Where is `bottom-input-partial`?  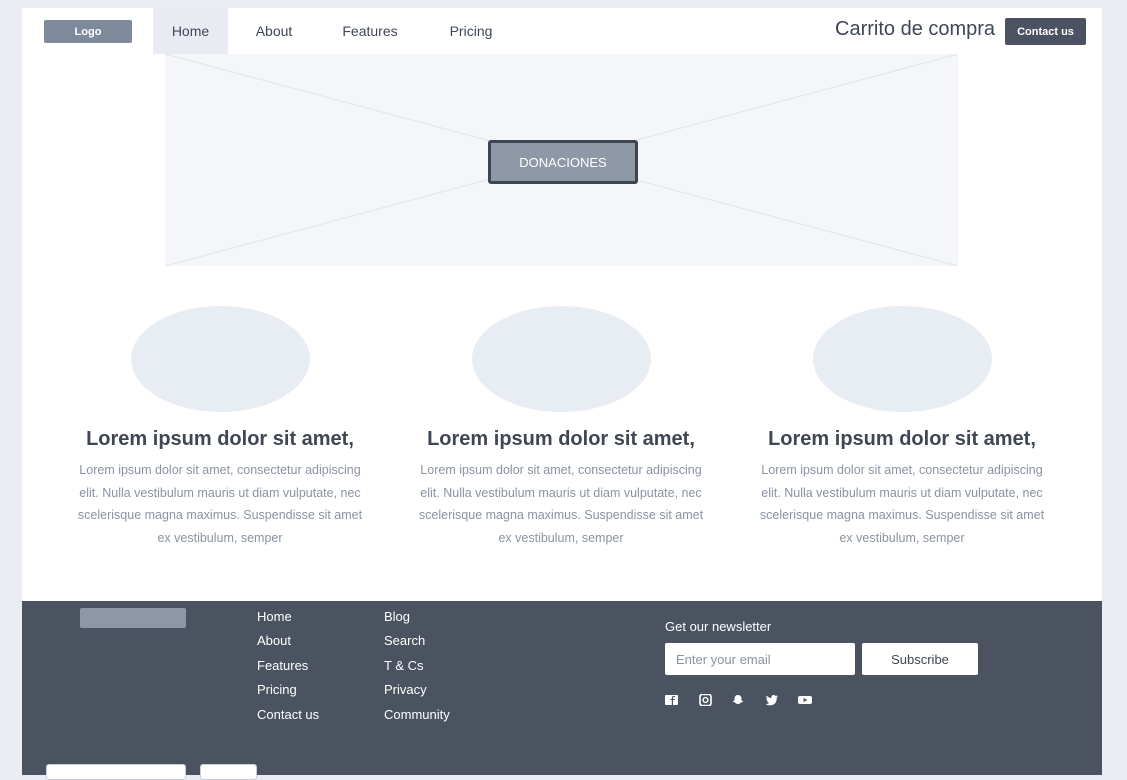
bottom-input-partial is located at coordinates (116, 772).